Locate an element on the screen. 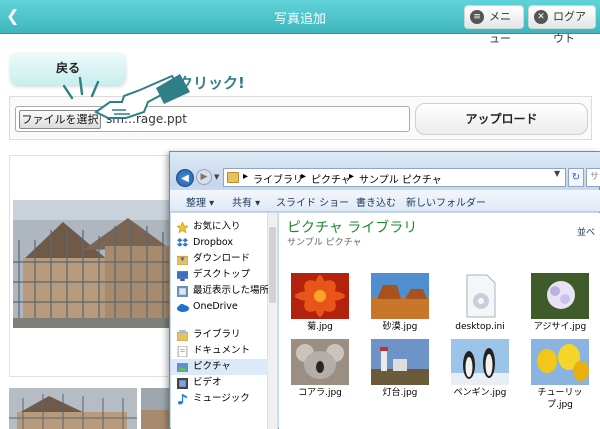  desktop-icon is located at coordinates (182, 275).